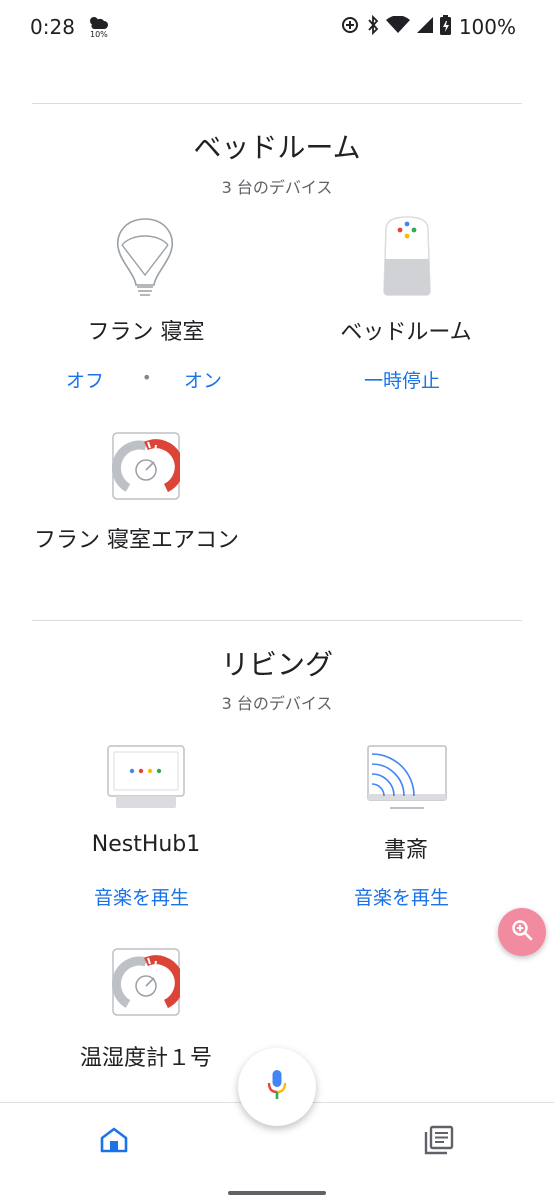 The height and width of the screenshot is (1201, 554). I want to click on battery-percent: 100%, so click(487, 27).